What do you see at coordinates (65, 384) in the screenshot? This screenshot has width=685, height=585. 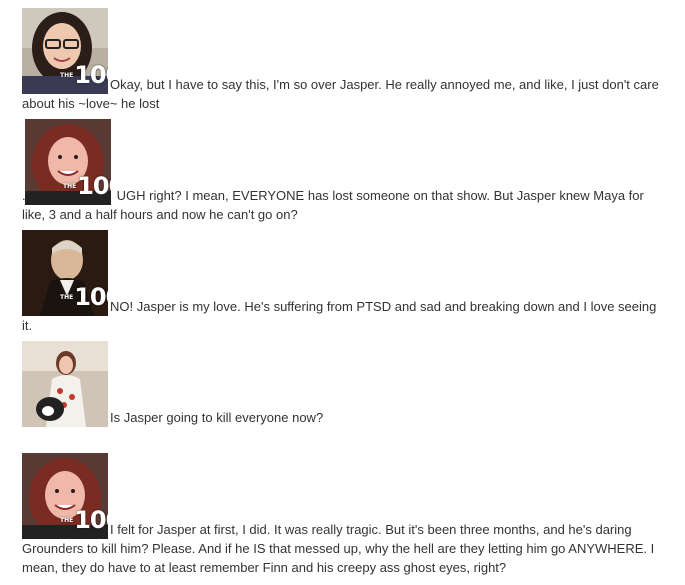 I see `woman-with-dog-avatar` at bounding box center [65, 384].